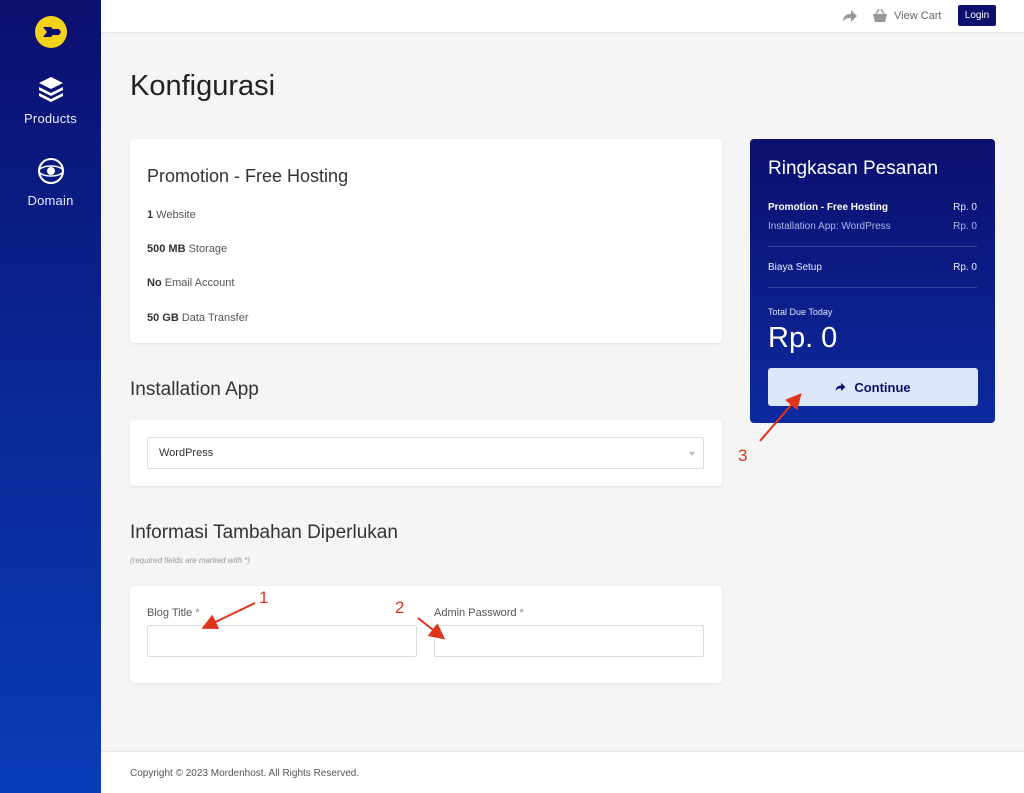 Image resolution: width=1024 pixels, height=793 pixels. What do you see at coordinates (800, 312) in the screenshot?
I see `total-label: Total Due Today` at bounding box center [800, 312].